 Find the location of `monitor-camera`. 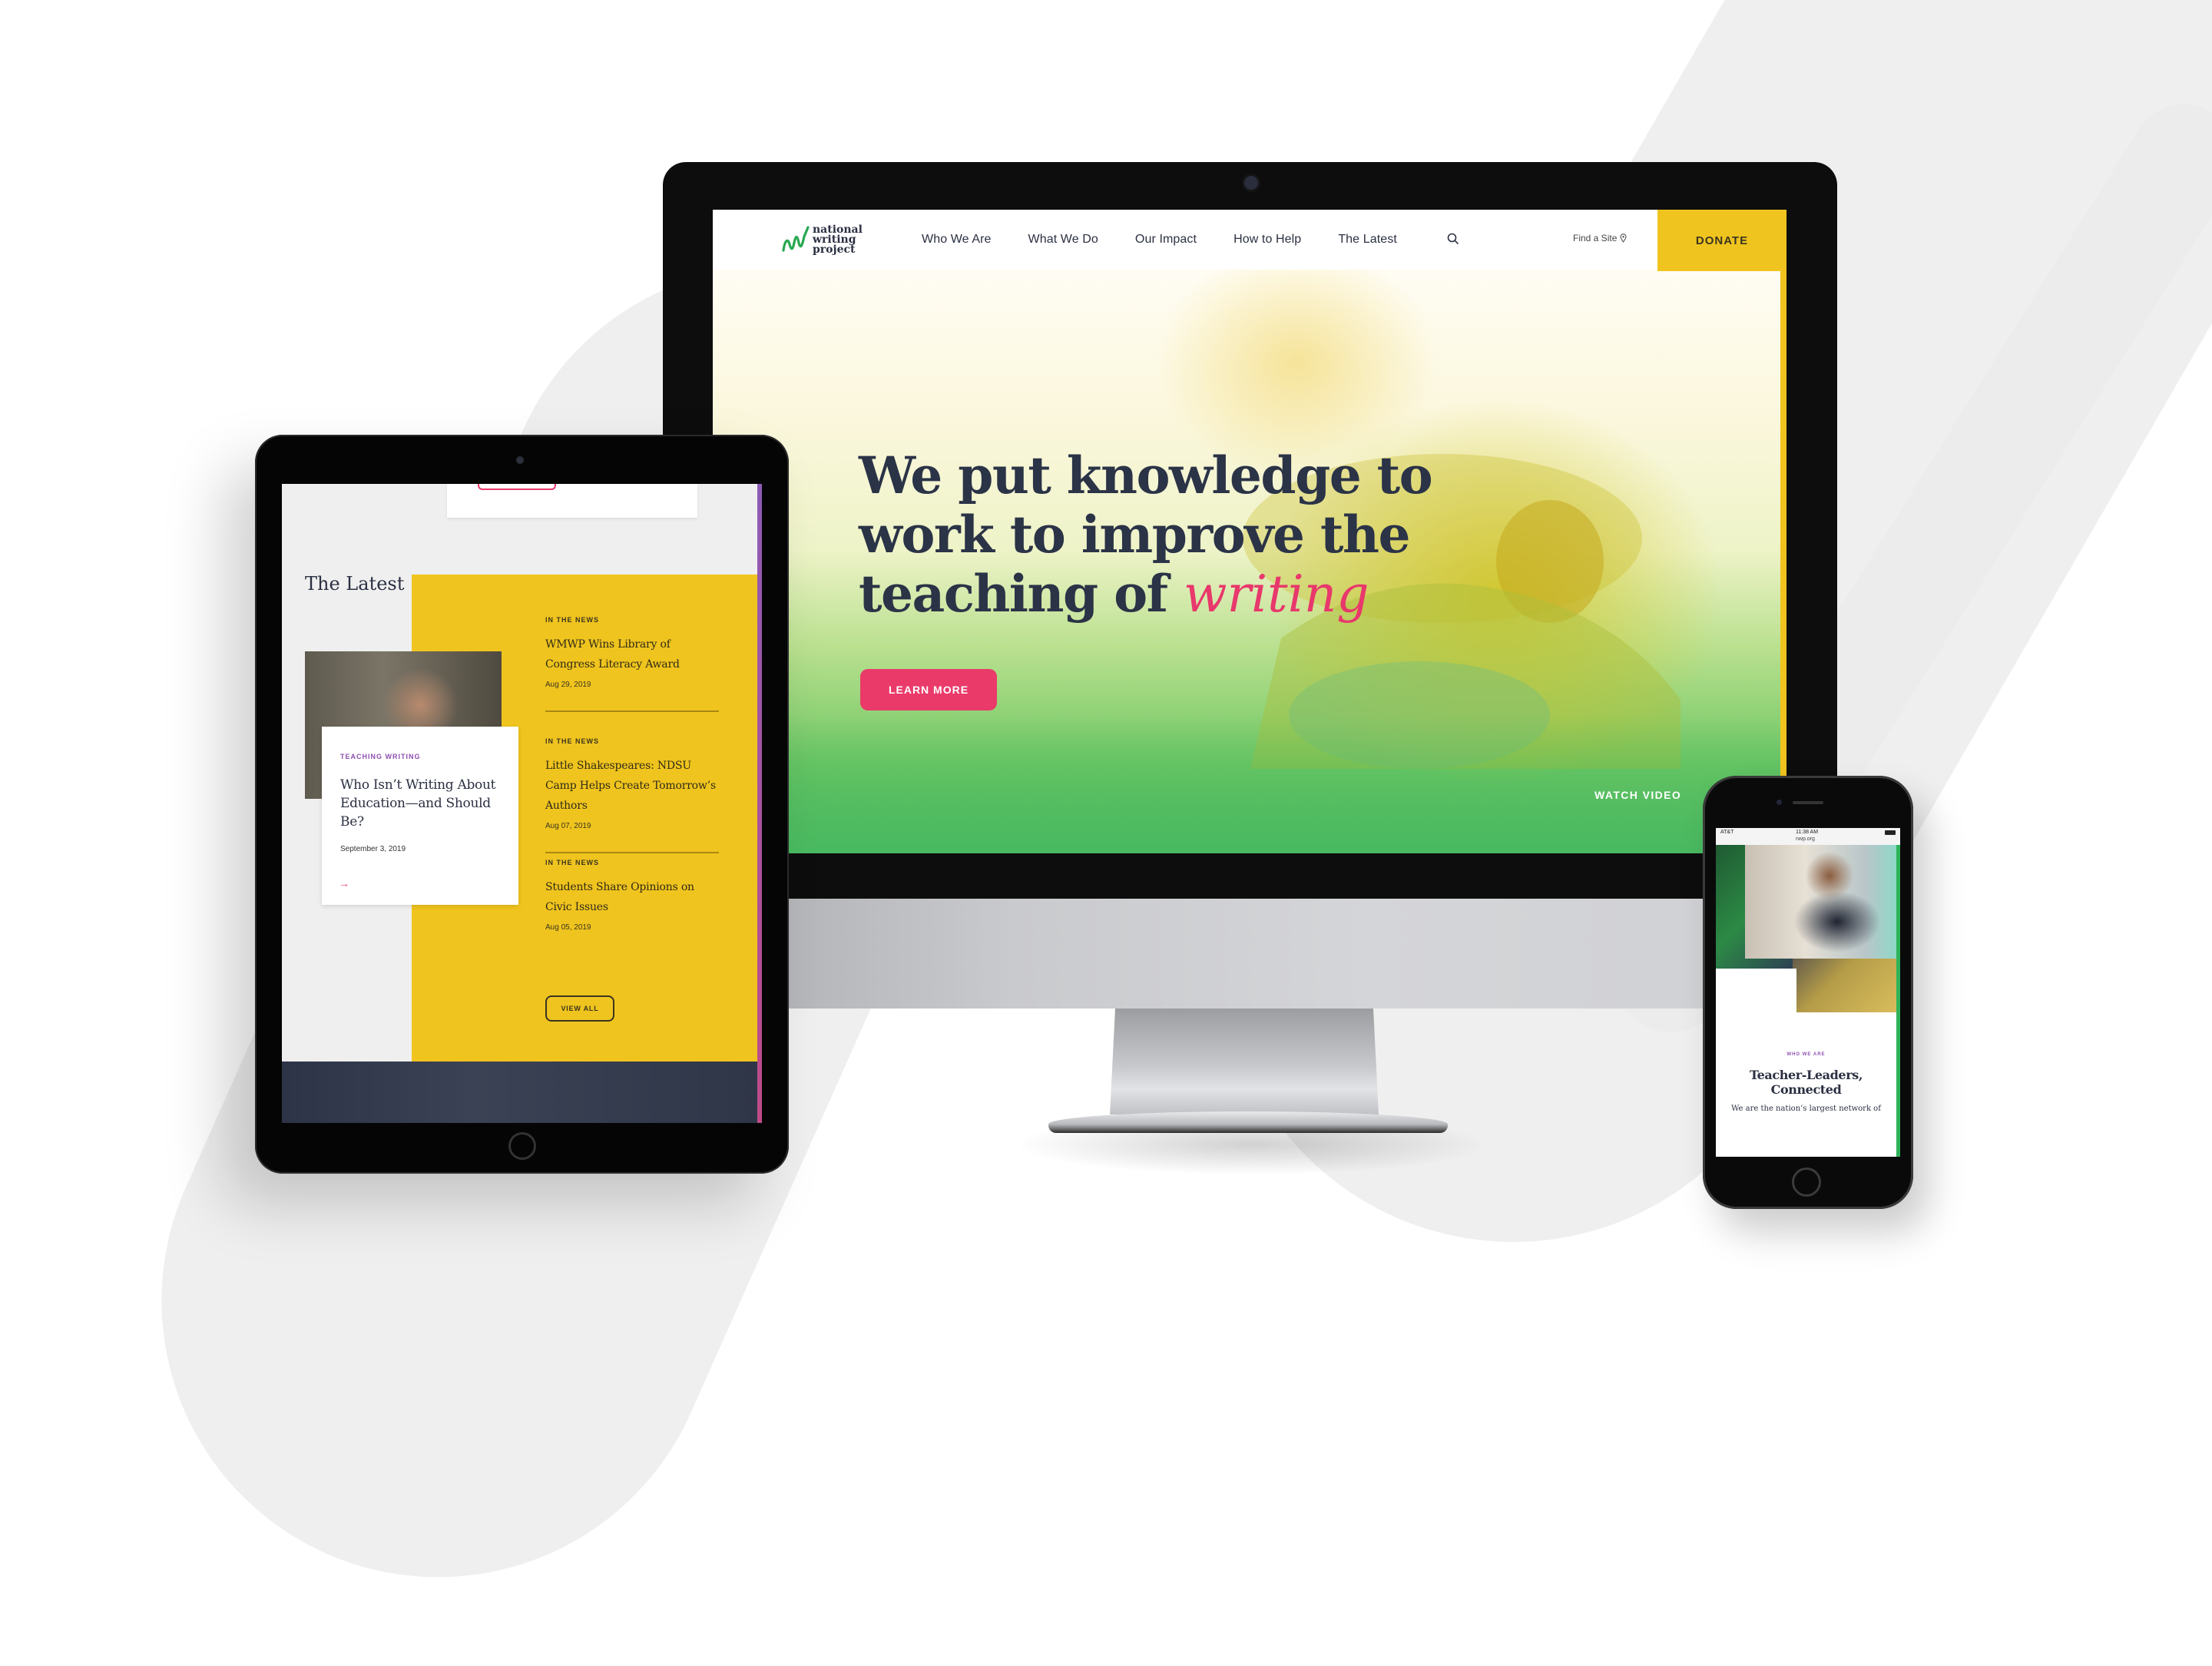

monitor-camera is located at coordinates (1251, 183).